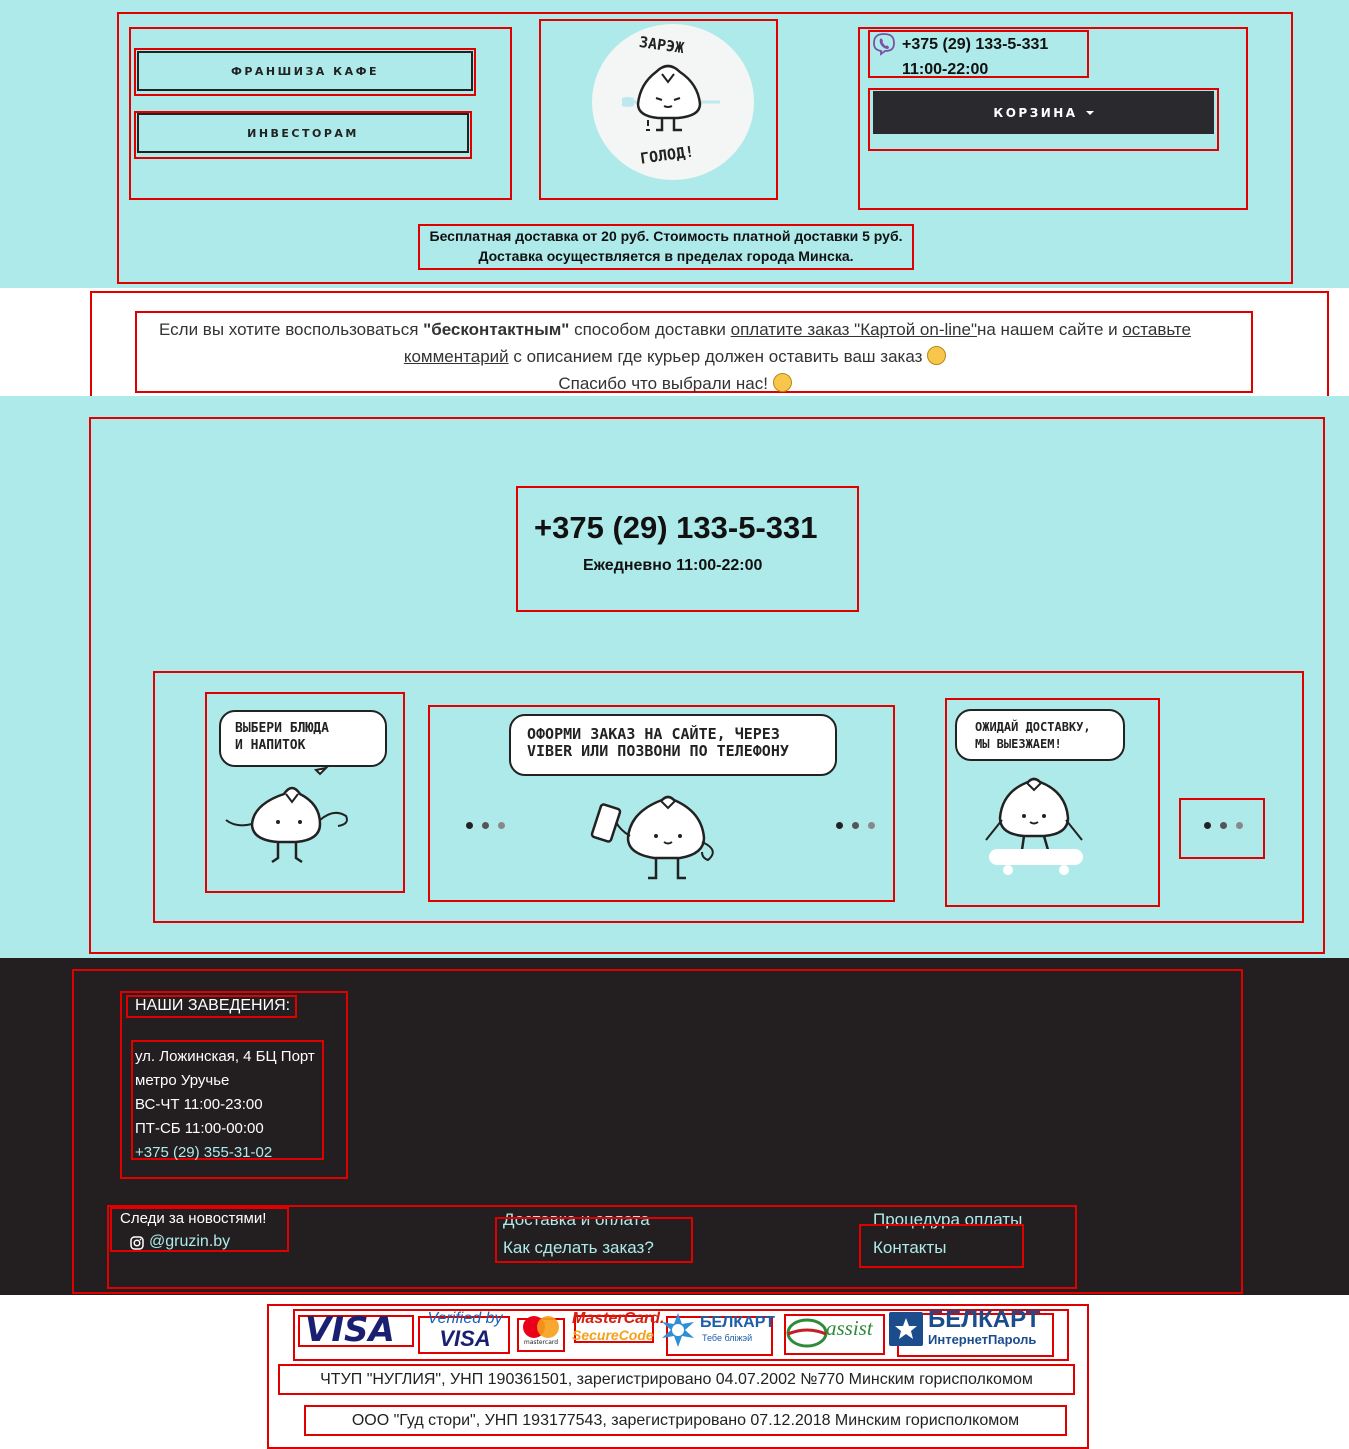 The image size is (1349, 1449). What do you see at coordinates (548, 1327) in the screenshot?
I see `mastercard-orange-circle` at bounding box center [548, 1327].